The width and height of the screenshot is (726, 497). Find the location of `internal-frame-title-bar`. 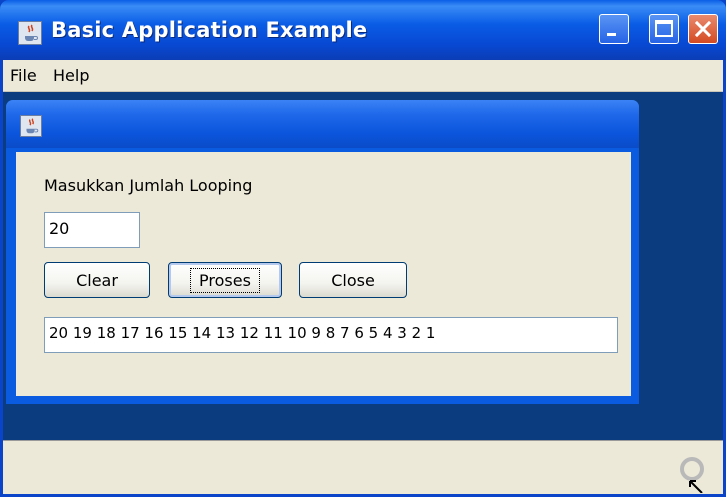

internal-frame-title-bar is located at coordinates (322, 124).